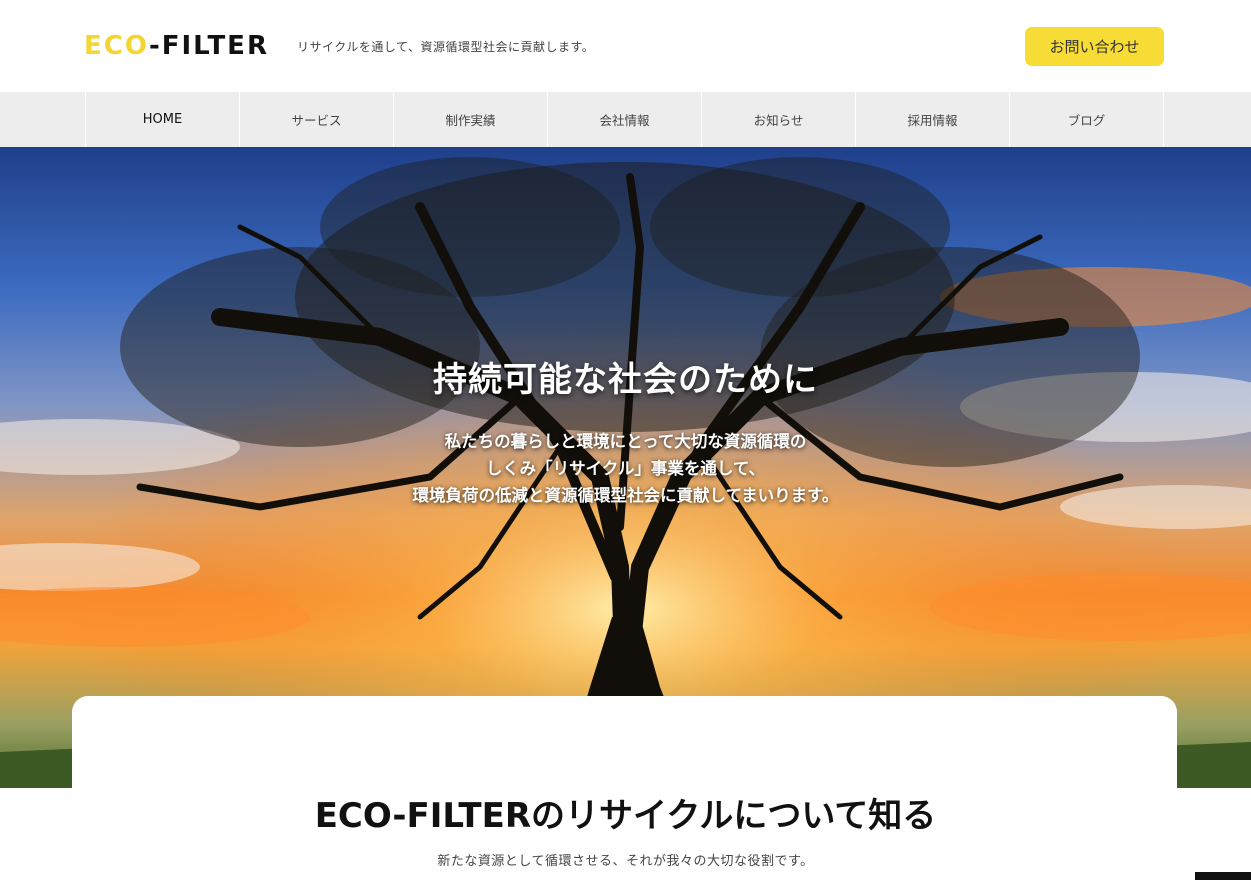 This screenshot has height=880, width=1251. Describe the element at coordinates (1094, 46) in the screenshot. I see `contact-button: お問い合わせ` at that location.